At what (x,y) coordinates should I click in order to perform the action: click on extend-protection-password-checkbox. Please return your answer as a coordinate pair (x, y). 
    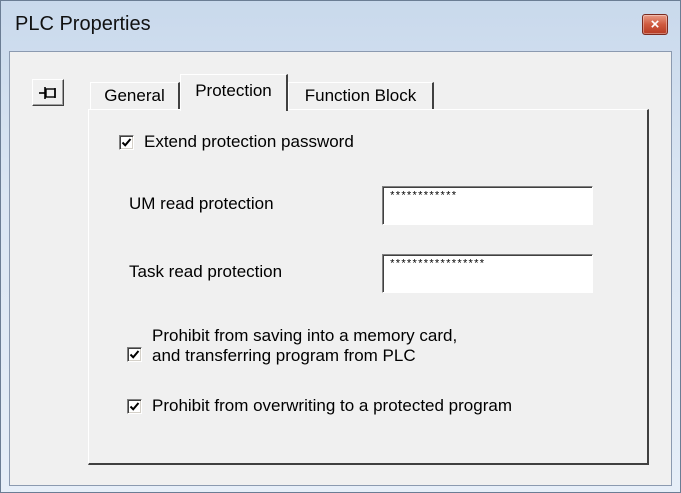
    Looking at the image, I should click on (126, 142).